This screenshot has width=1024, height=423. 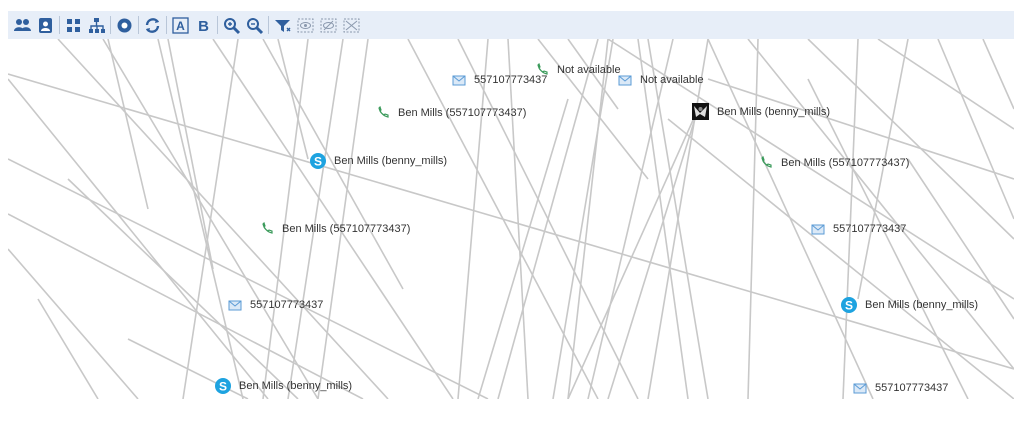 What do you see at coordinates (700, 111) in the screenshot?
I see `user-avatar-icon` at bounding box center [700, 111].